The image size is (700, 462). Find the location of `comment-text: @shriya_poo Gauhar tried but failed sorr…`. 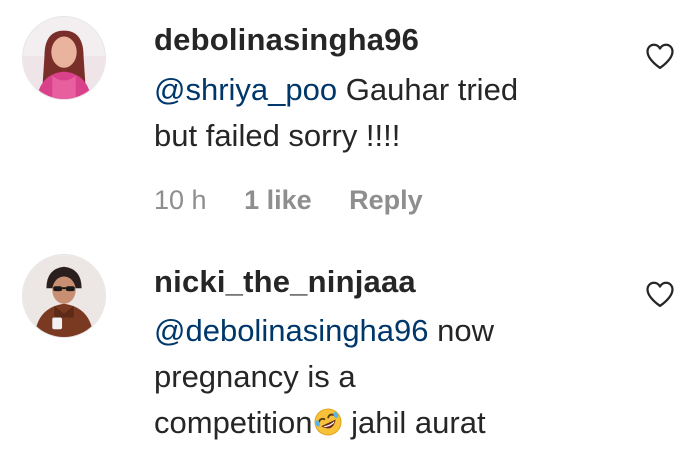

comment-text: @shriya_poo Gauhar tried but failed sorr… is located at coordinates (389, 113).